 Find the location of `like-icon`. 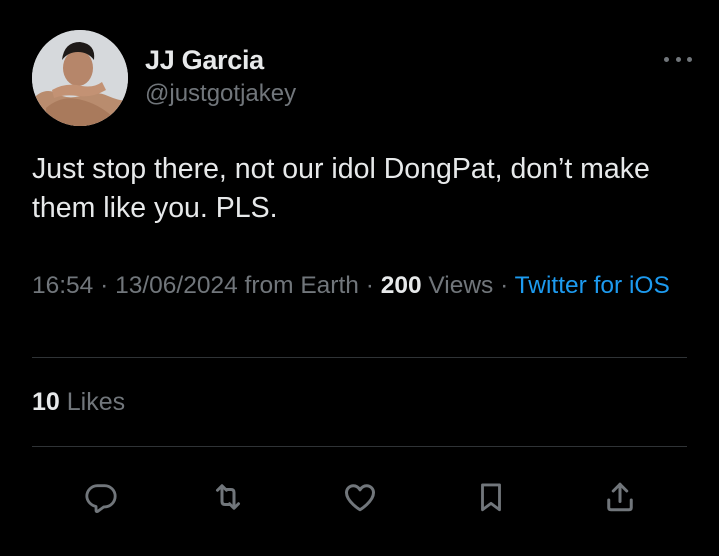

like-icon is located at coordinates (360, 498).